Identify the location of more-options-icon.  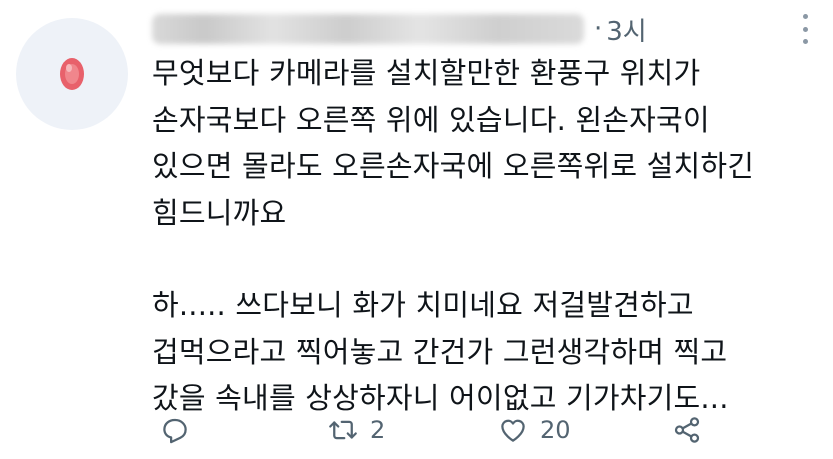
(805, 29).